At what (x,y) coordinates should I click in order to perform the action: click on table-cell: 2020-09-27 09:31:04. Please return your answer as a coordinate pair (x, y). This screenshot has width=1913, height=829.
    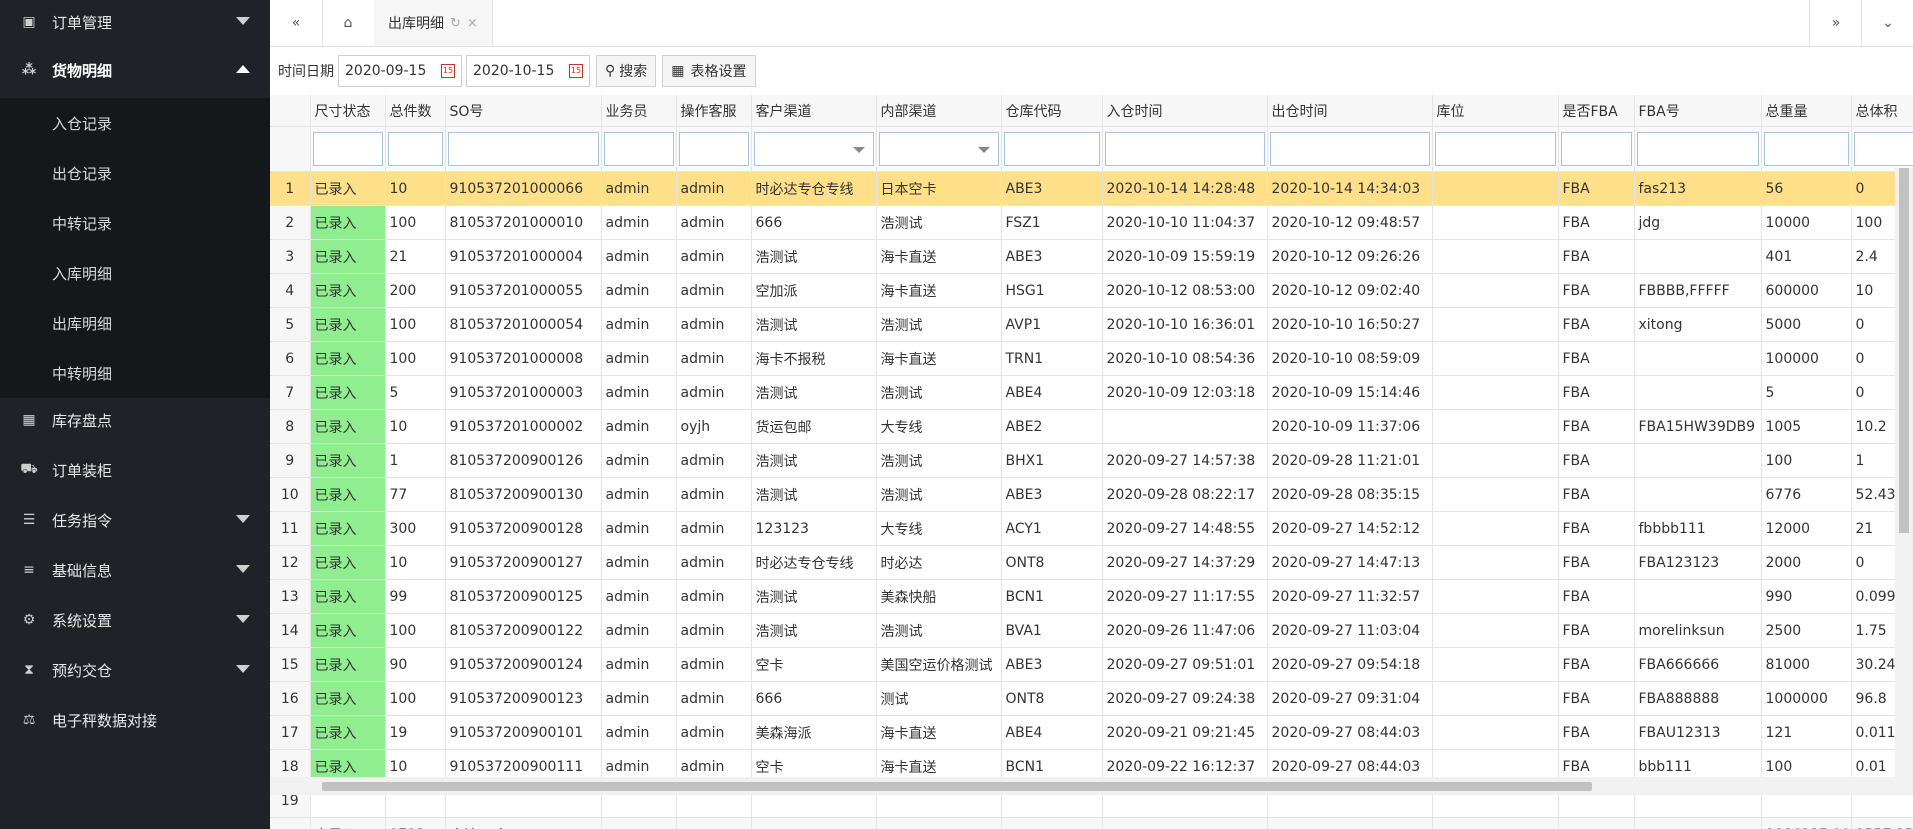
    Looking at the image, I should click on (1350, 698).